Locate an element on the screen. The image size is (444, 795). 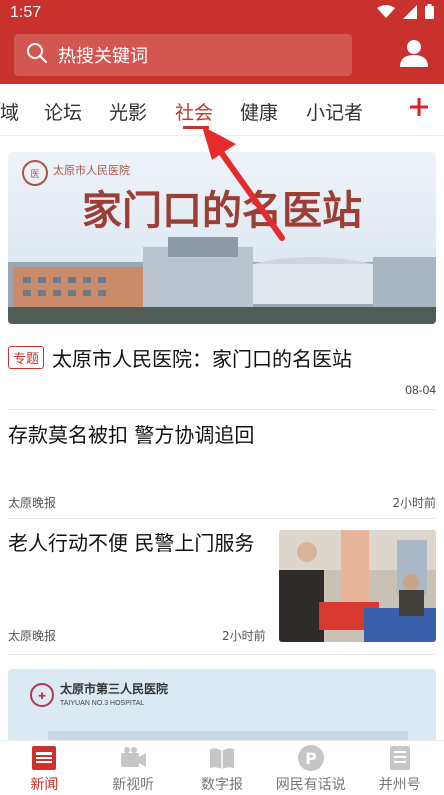
svg-text: P is located at coordinates (311, 758).